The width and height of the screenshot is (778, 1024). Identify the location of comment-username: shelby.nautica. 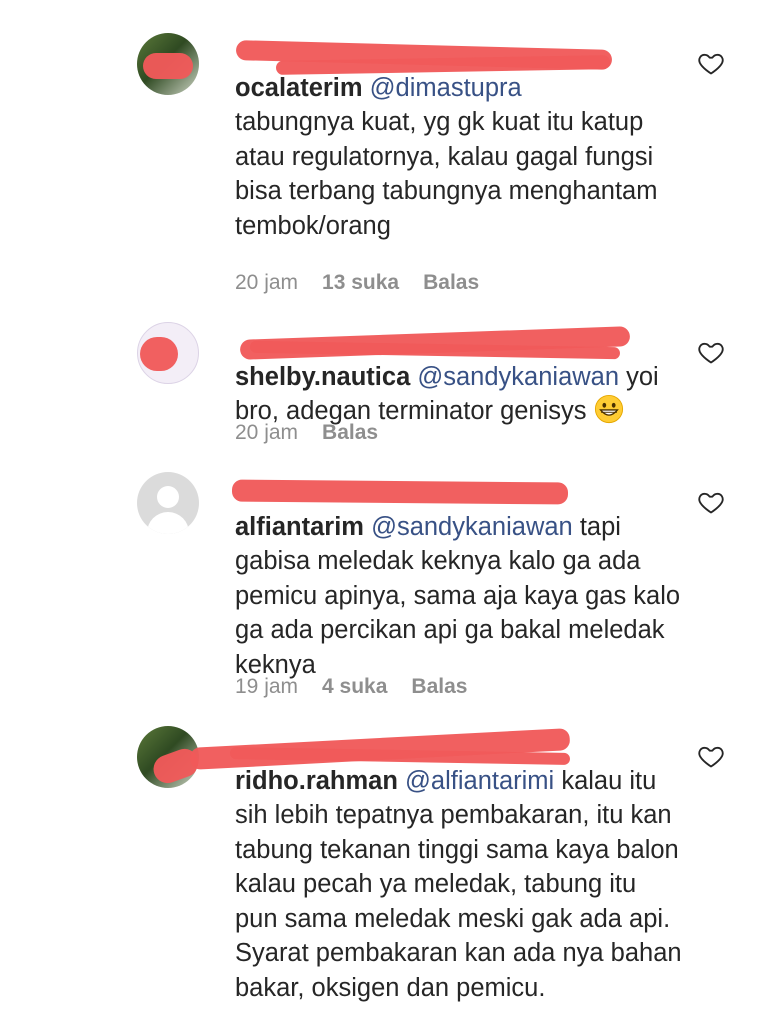
(322, 377).